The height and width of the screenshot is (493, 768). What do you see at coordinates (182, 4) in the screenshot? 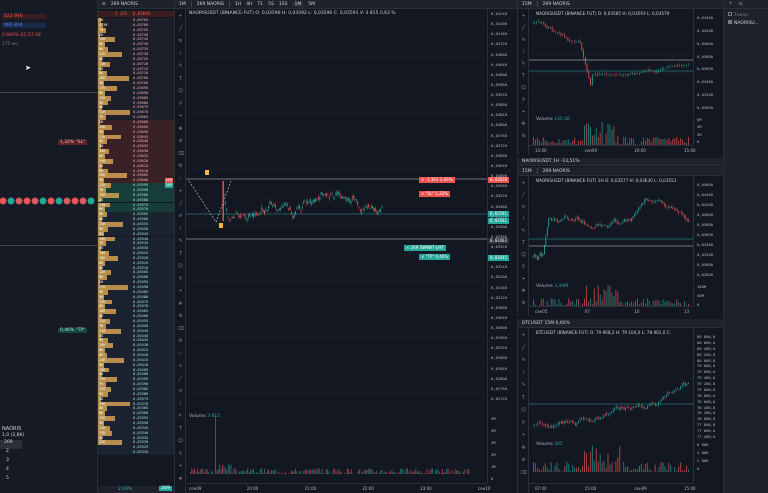
I see `tf-button-1m: 1M` at bounding box center [182, 4].